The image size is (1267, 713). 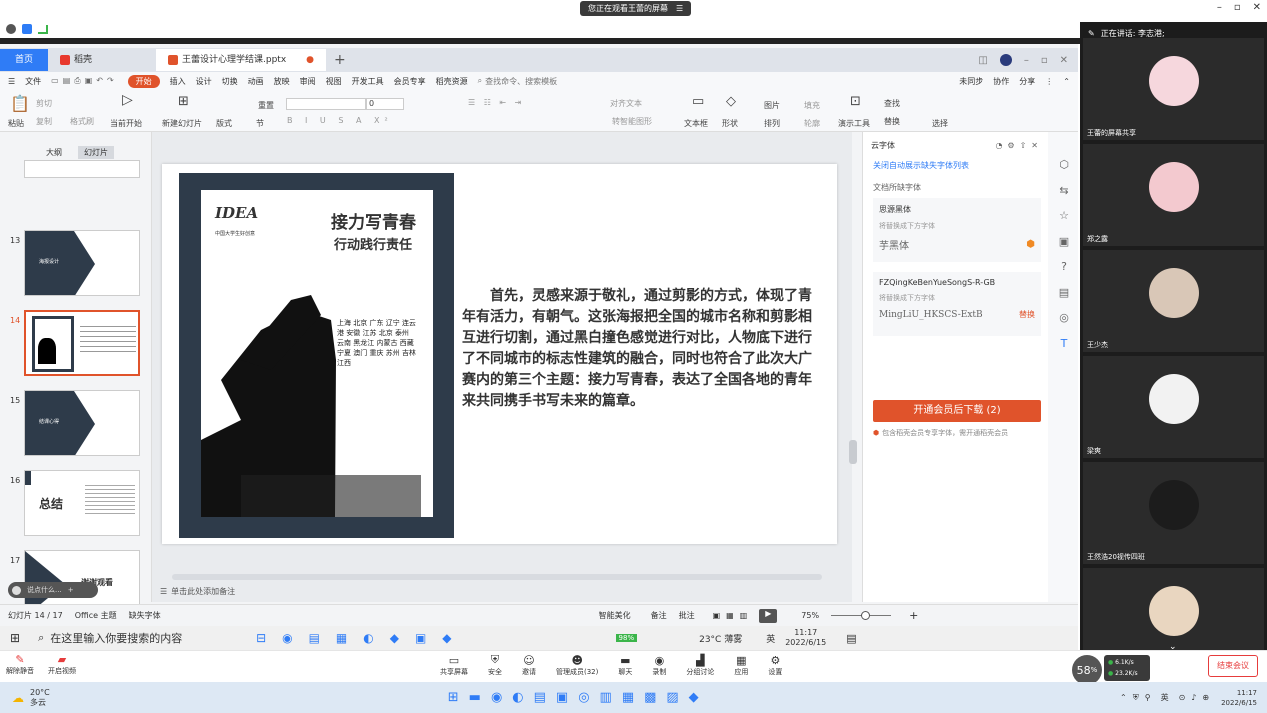 What do you see at coordinates (1173, 647) in the screenshot?
I see `scroll-down-icon: ⌄` at bounding box center [1173, 647].